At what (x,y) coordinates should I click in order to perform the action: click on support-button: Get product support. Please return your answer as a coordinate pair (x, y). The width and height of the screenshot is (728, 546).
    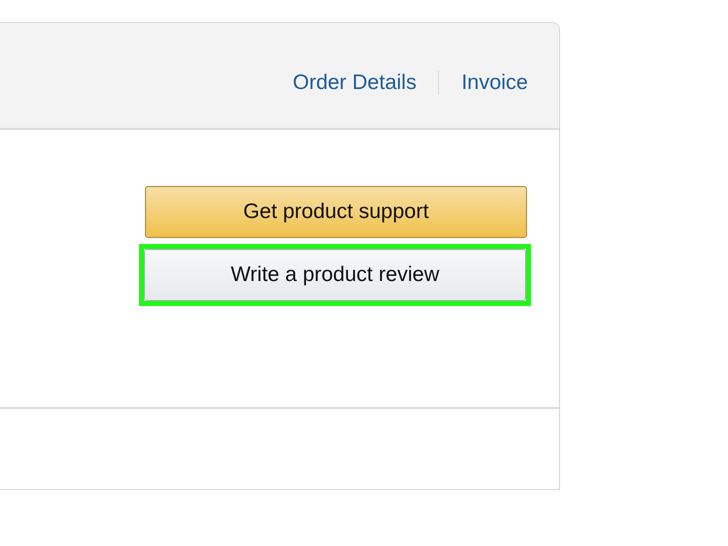
    Looking at the image, I should click on (336, 212).